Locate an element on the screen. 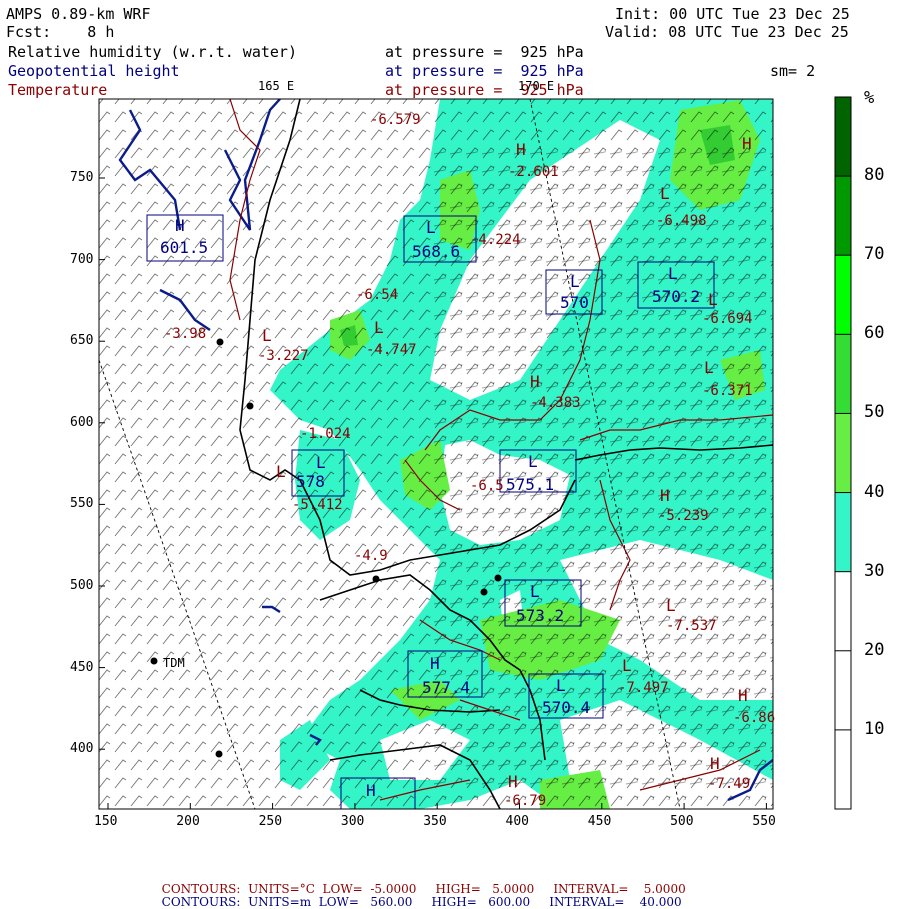  x-tick-label: 500 is located at coordinates (682, 821).